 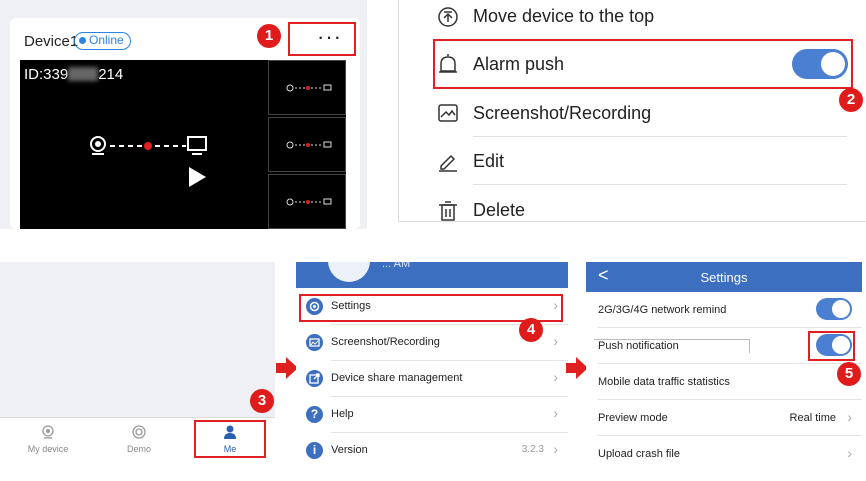 I want to click on annotation-line, so click(x=672, y=346).